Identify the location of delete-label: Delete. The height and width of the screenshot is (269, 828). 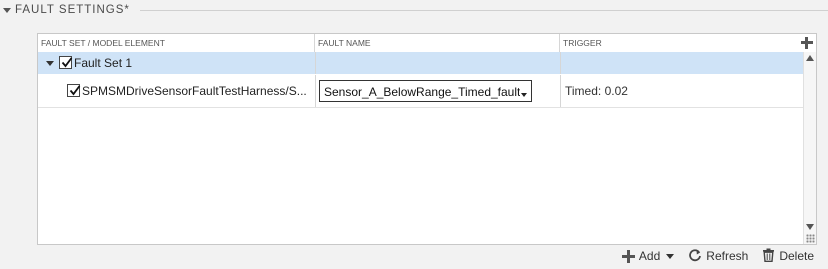
(796, 256).